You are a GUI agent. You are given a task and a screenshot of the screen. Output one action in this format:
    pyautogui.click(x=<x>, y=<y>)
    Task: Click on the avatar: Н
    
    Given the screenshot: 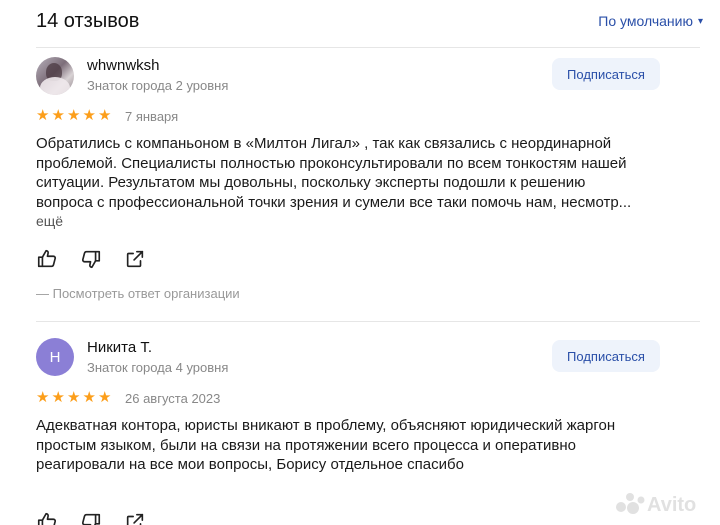 What is the action you would take?
    pyautogui.click(x=55, y=357)
    